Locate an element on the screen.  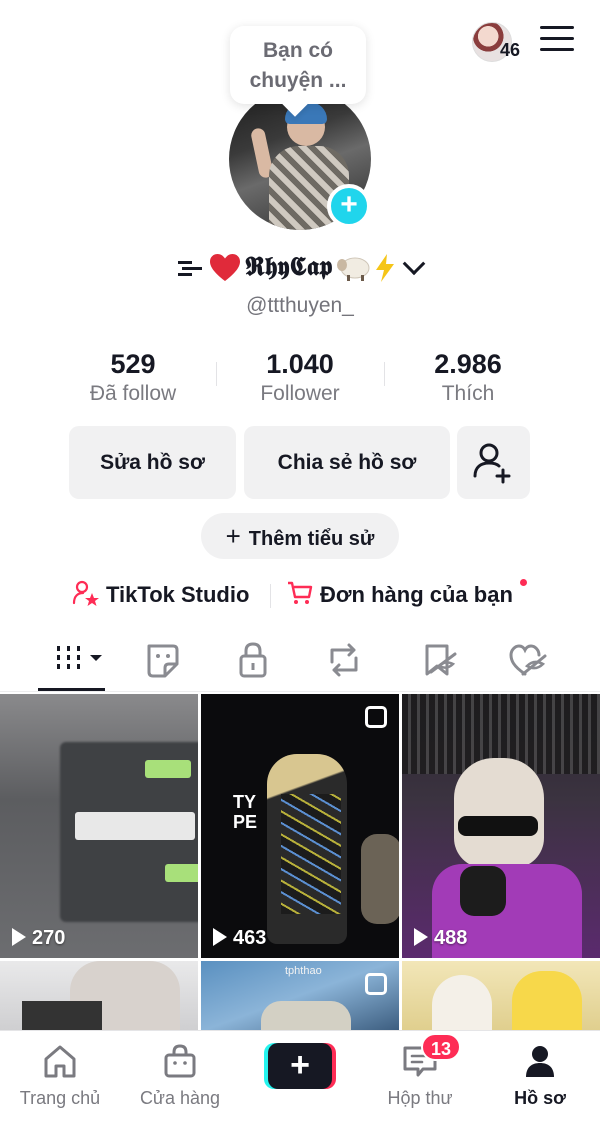
favorites-icon is located at coordinates (441, 660).